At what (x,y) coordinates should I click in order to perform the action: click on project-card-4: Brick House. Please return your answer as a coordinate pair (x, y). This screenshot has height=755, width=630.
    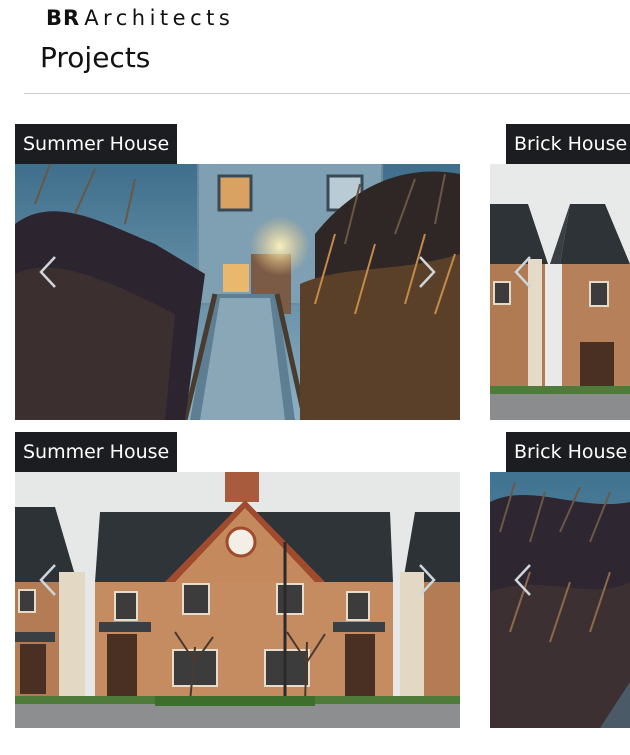
    Looking at the image, I should click on (560, 580).